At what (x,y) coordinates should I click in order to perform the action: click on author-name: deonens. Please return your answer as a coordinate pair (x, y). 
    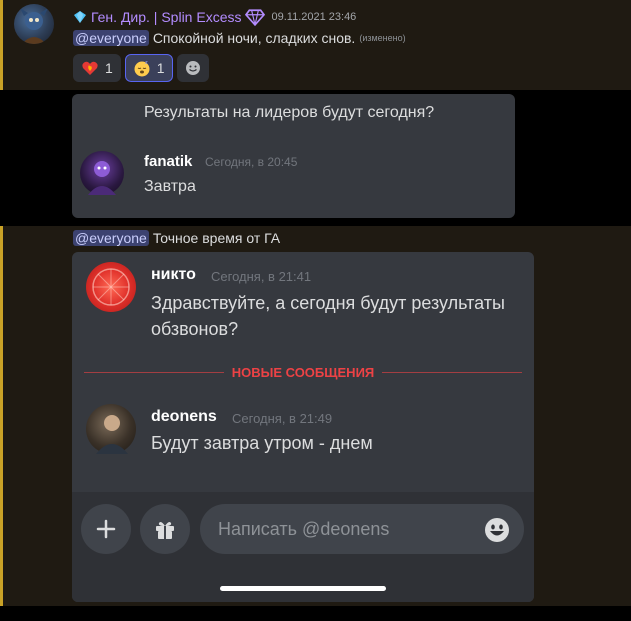
    Looking at the image, I should click on (184, 416).